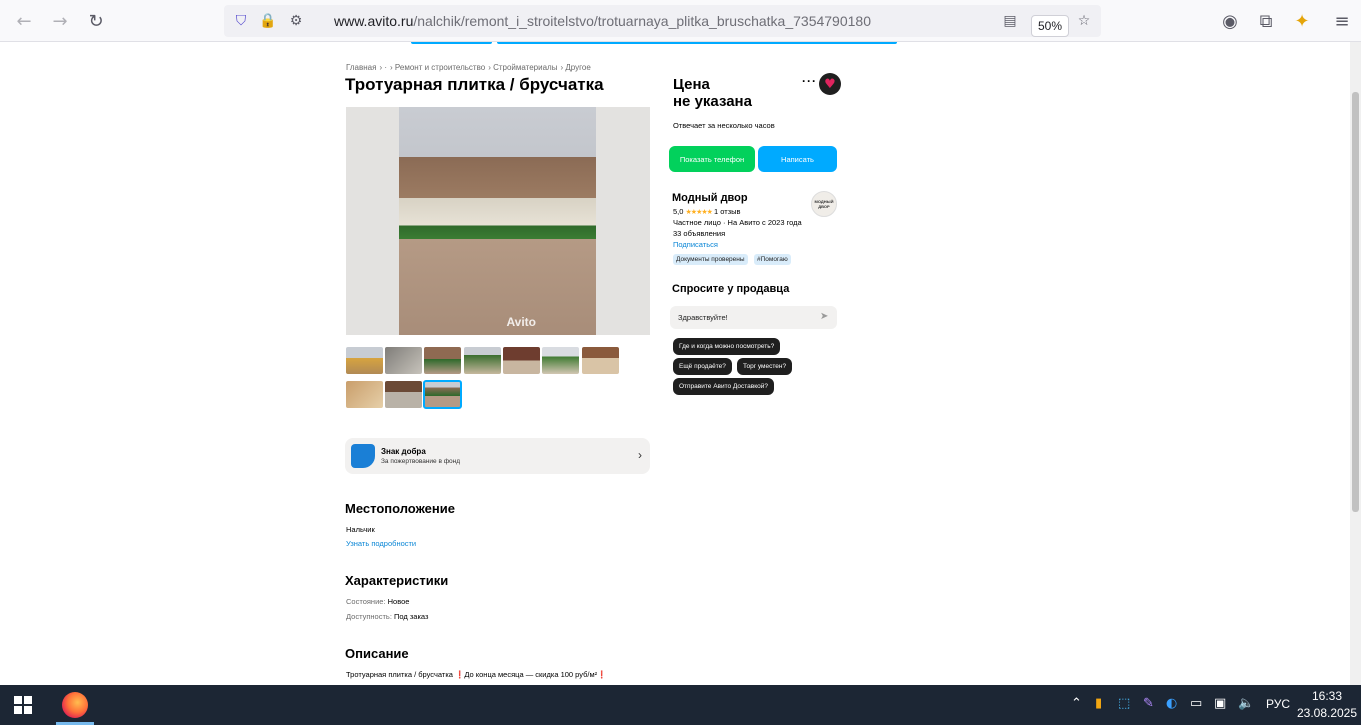  What do you see at coordinates (1098, 703) in the screenshot?
I see `app-tray-icon: ▮` at bounding box center [1098, 703].